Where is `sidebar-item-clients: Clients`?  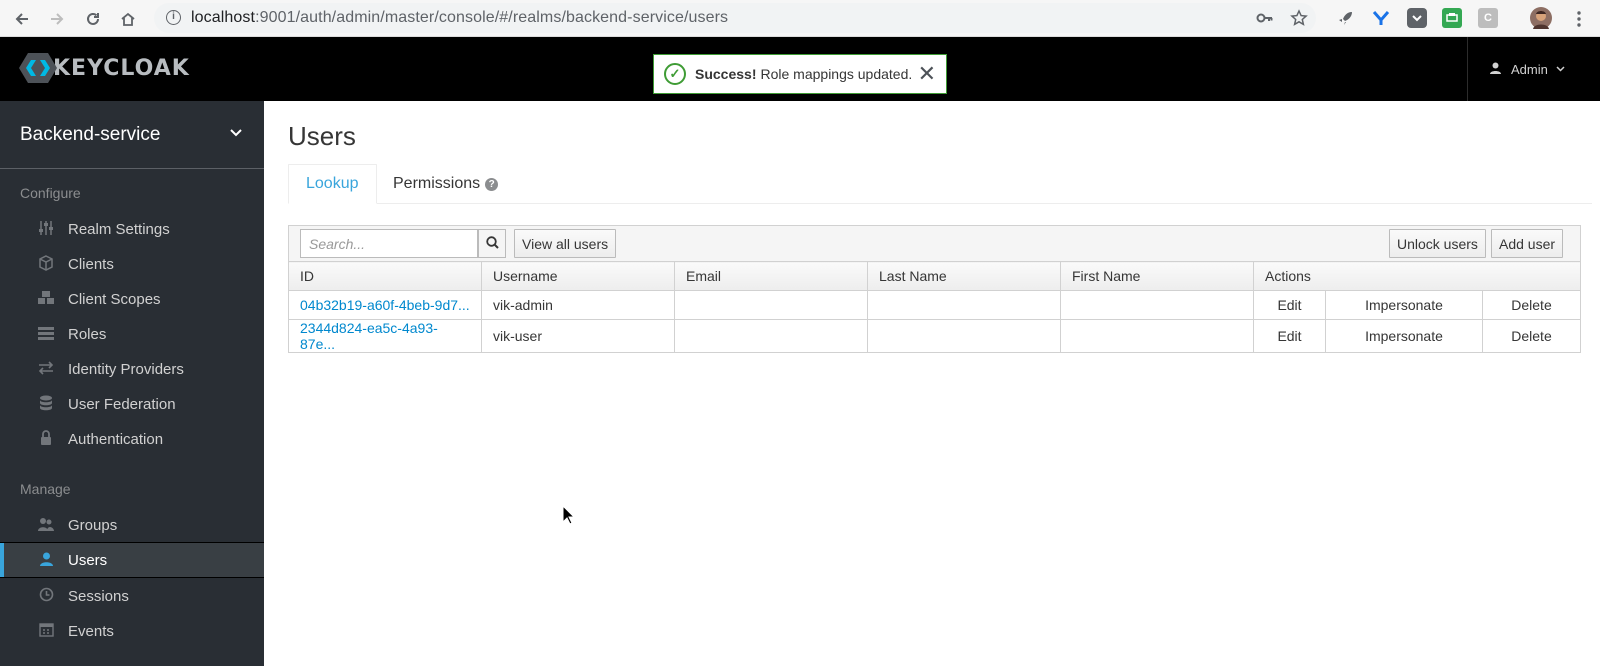
sidebar-item-clients: Clients is located at coordinates (132, 264).